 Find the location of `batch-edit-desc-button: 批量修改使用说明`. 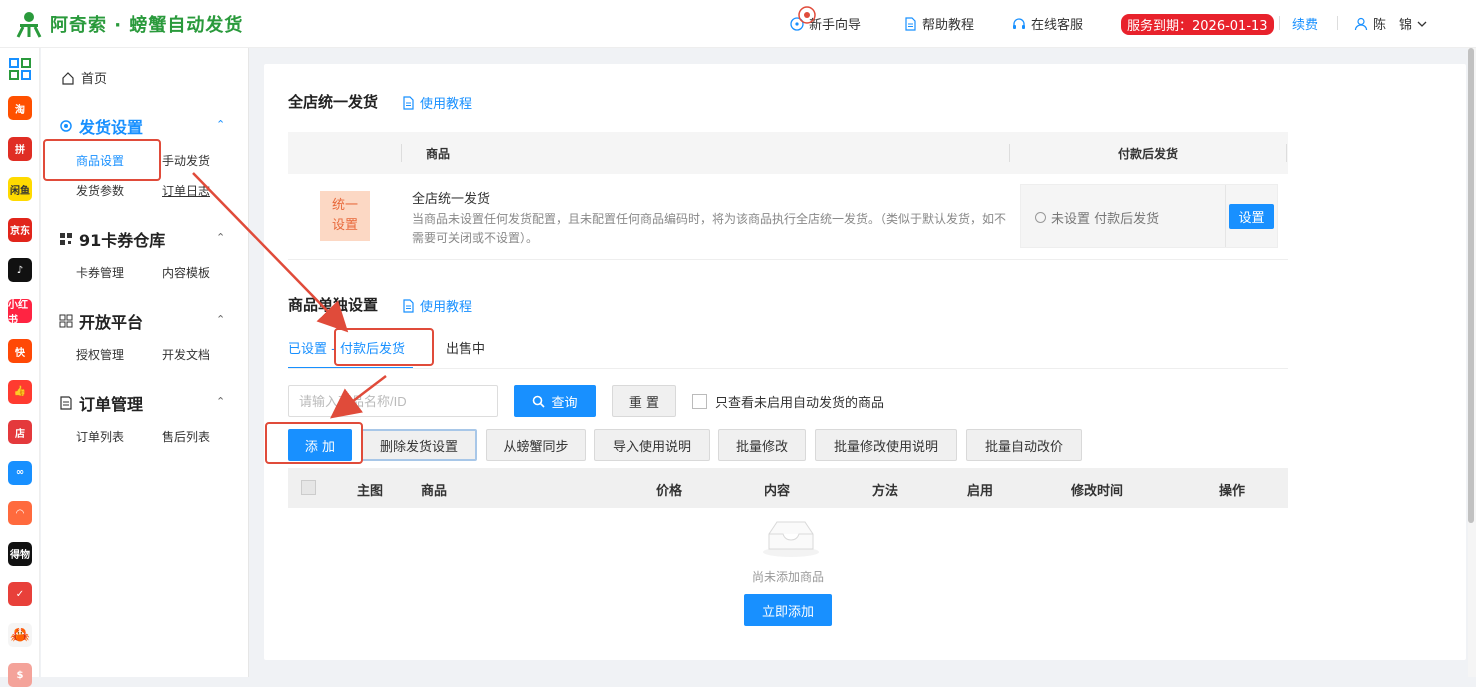

batch-edit-desc-button: 批量修改使用说明 is located at coordinates (886, 445).